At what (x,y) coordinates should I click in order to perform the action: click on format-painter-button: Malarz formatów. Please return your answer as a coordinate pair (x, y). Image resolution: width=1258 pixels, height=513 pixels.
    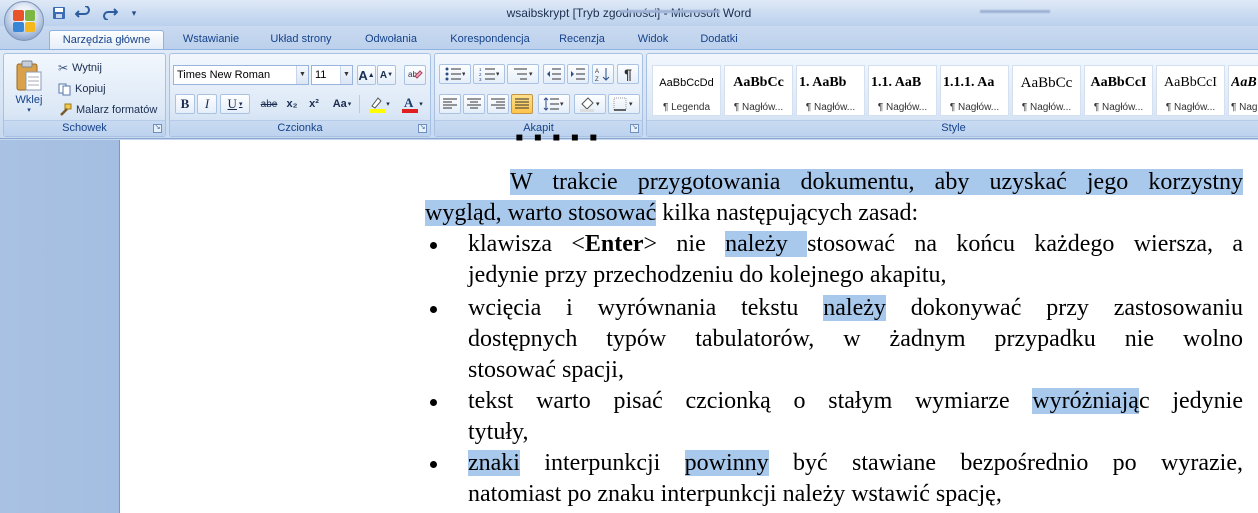
    Looking at the image, I should click on (107, 110).